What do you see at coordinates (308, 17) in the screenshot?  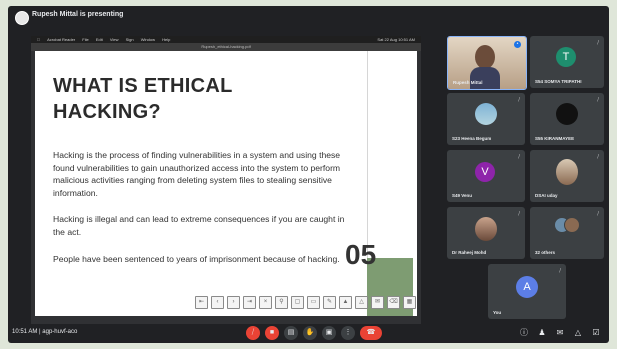 I see `top-bar: Rupesh Mittal is presenting` at bounding box center [308, 17].